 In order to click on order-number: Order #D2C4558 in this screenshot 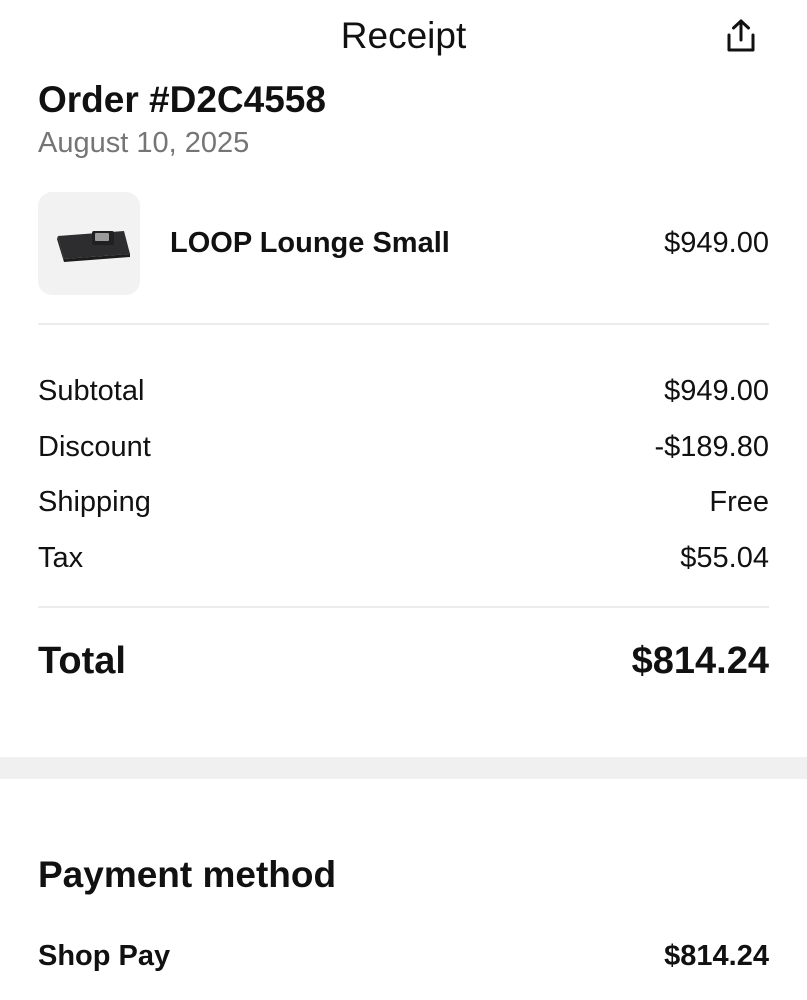, I will do `click(182, 99)`.